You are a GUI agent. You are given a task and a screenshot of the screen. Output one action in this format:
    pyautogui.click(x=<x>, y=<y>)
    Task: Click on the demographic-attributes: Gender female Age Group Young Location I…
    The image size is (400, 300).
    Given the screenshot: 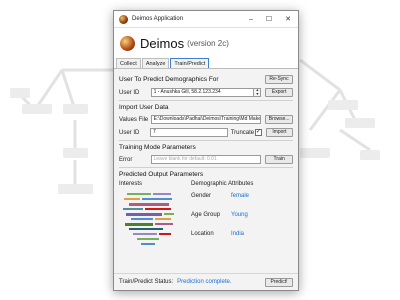 What is the action you would take?
    pyautogui.click(x=242, y=221)
    